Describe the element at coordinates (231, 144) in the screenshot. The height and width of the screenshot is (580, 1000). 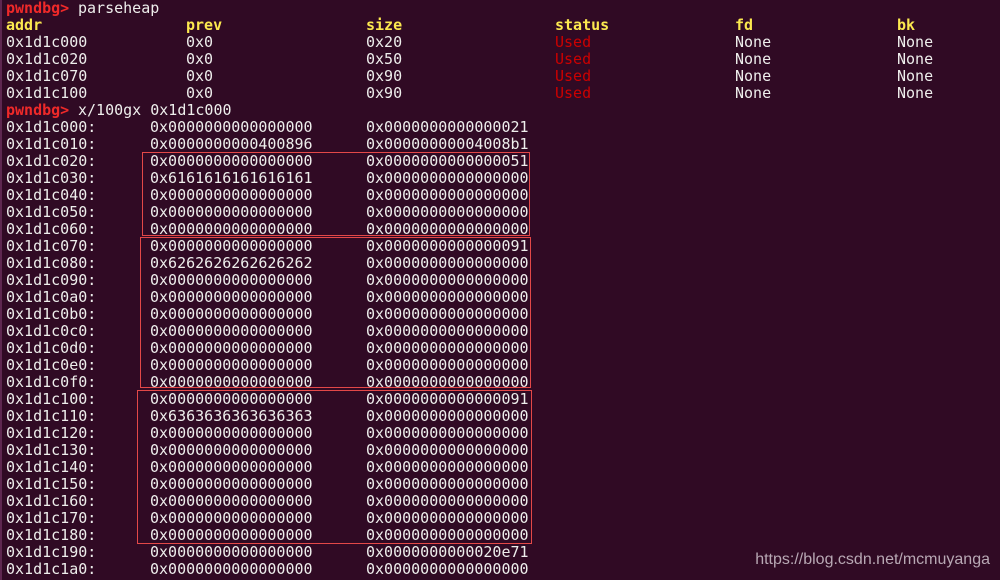
I see `memory-qword-1: 0x0000000000400896` at that location.